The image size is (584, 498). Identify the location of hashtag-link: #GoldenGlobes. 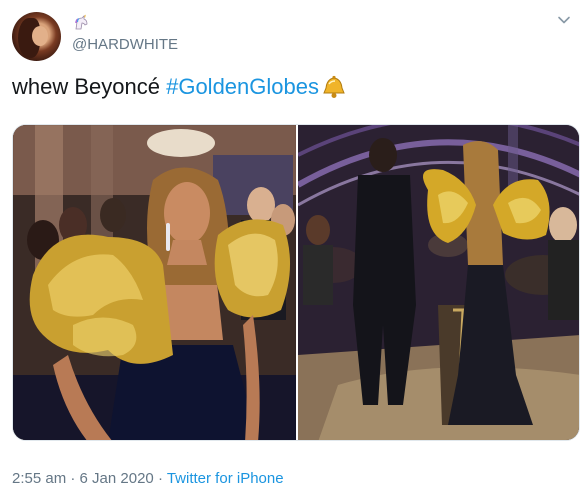
(242, 86).